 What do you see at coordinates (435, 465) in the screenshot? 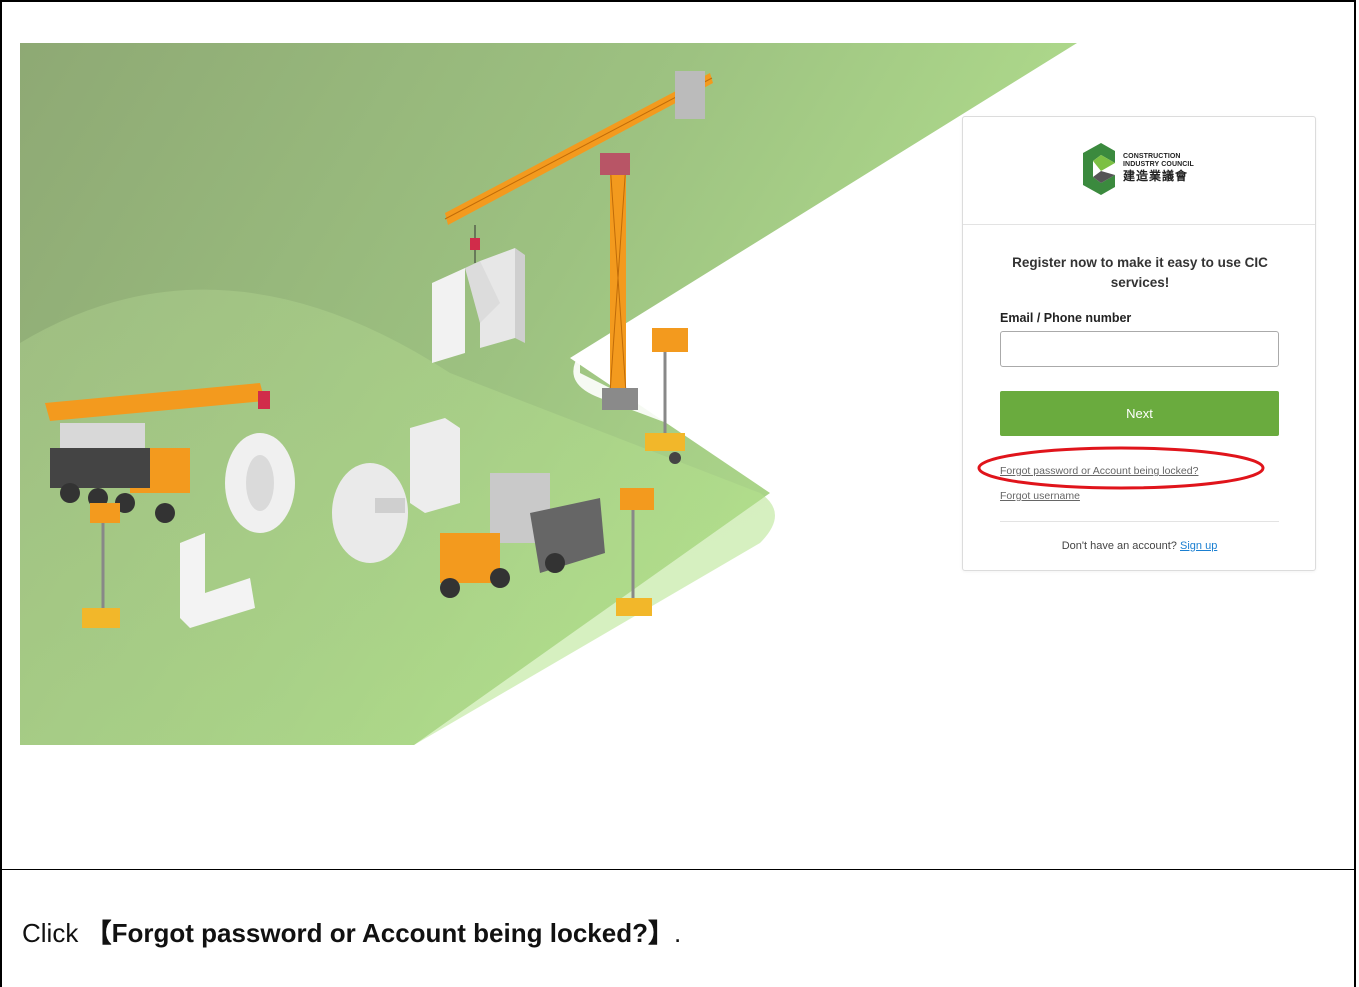
I see `letter-i-block` at bounding box center [435, 465].